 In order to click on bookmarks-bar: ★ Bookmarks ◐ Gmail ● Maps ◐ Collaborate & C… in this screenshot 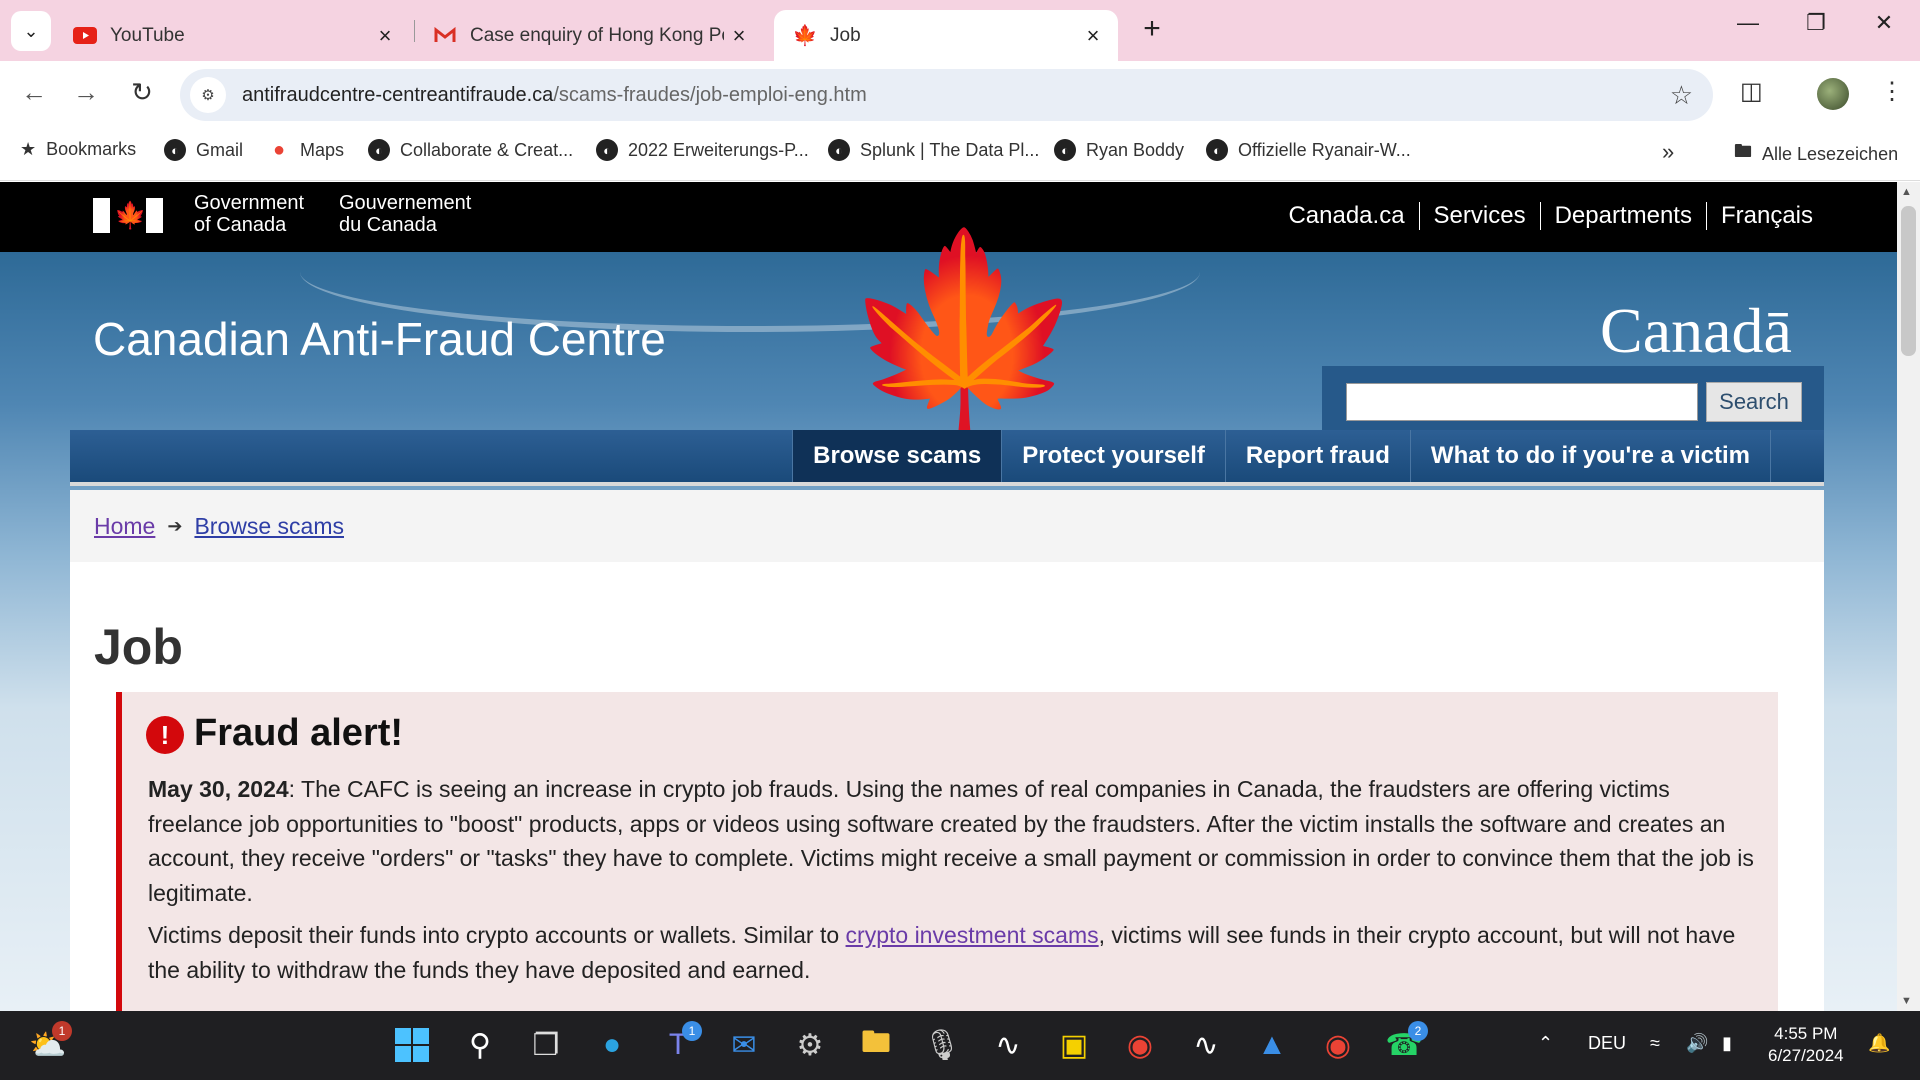, I will do `click(960, 154)`.